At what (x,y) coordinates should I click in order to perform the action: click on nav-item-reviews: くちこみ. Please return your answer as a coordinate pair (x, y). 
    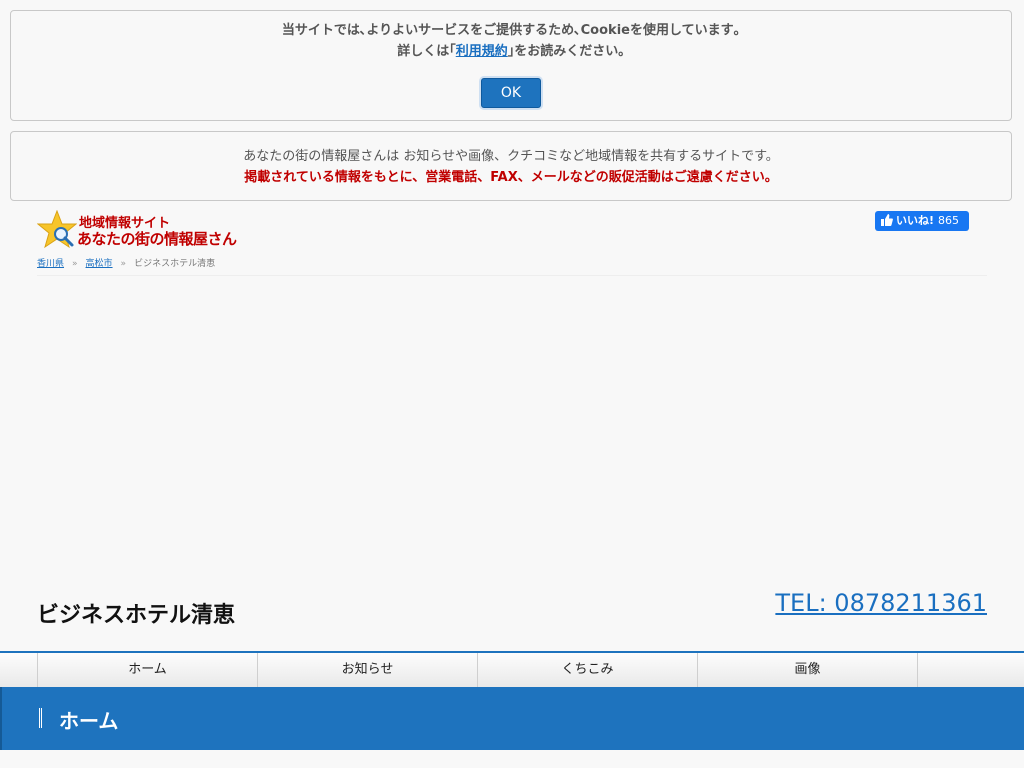
    Looking at the image, I should click on (587, 670).